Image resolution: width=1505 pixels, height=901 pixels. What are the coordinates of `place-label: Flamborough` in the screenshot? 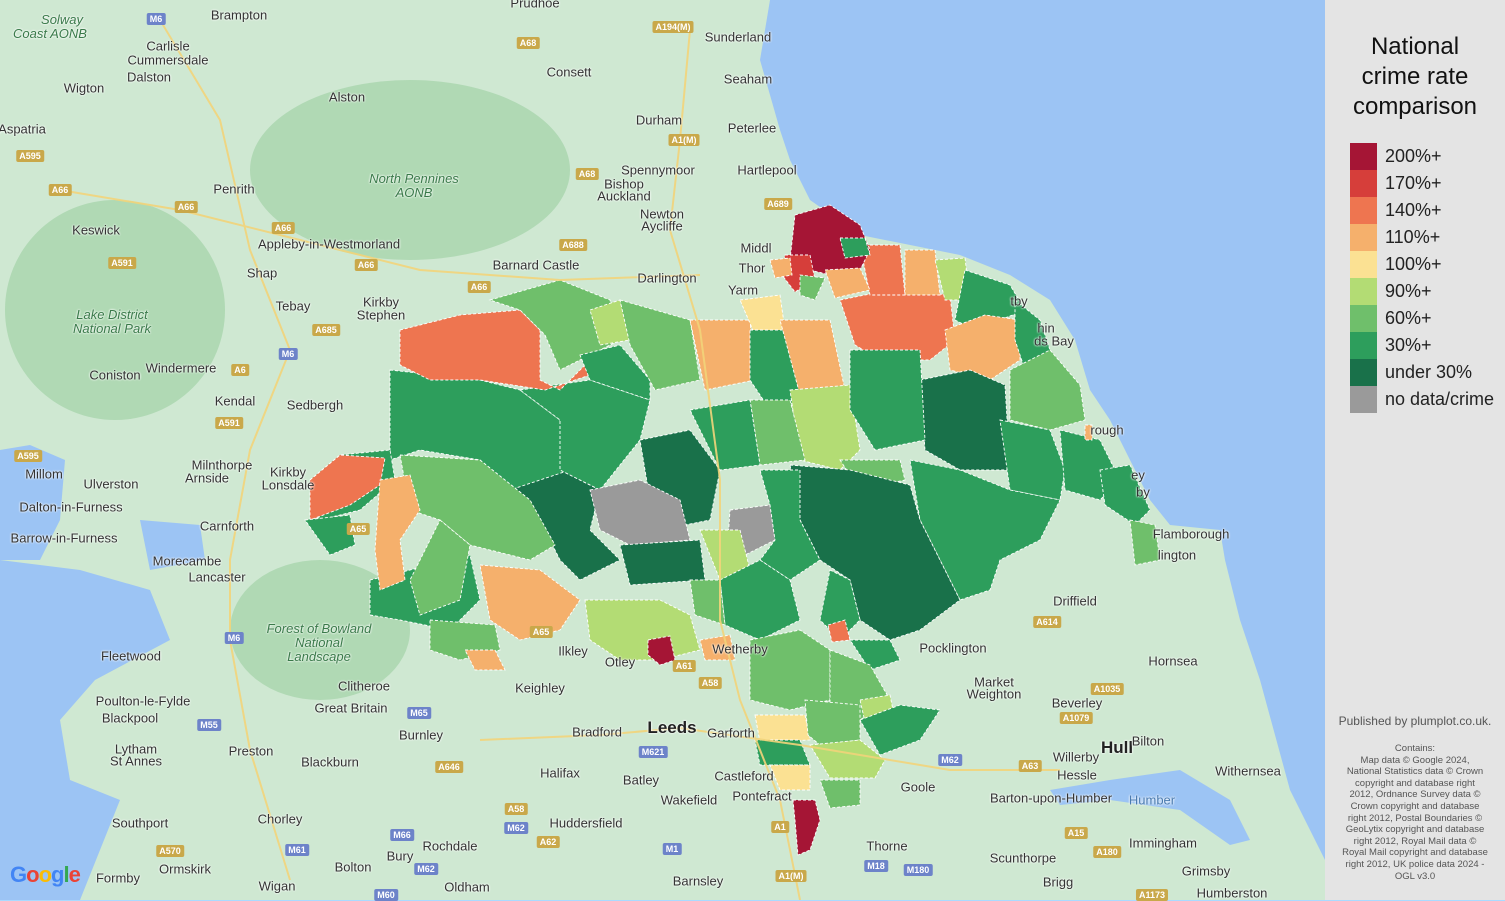 It's located at (1191, 534).